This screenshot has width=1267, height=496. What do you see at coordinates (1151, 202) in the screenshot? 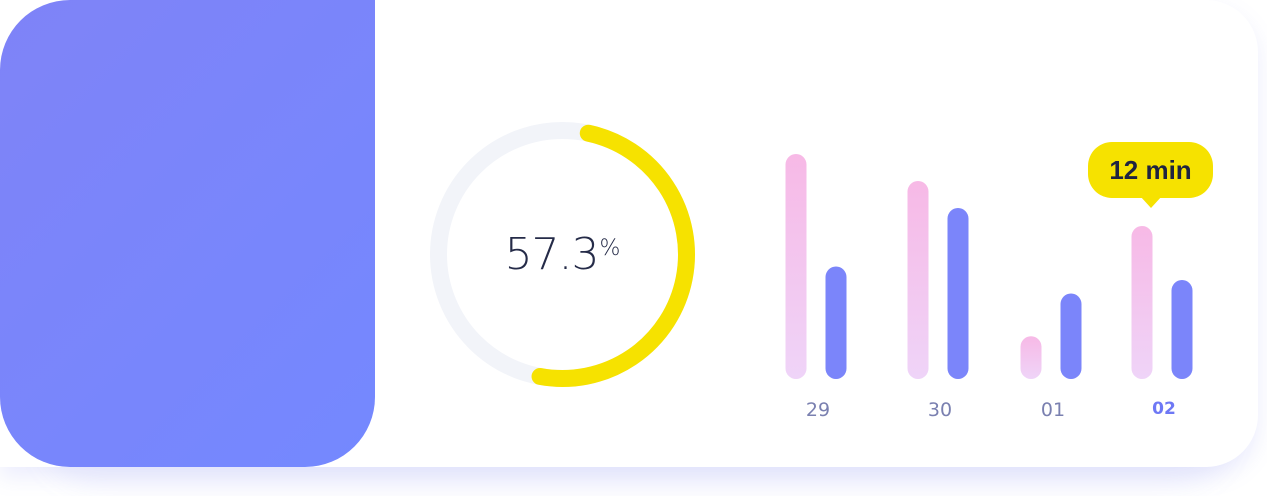
I see `tooltip-pointer` at bounding box center [1151, 202].